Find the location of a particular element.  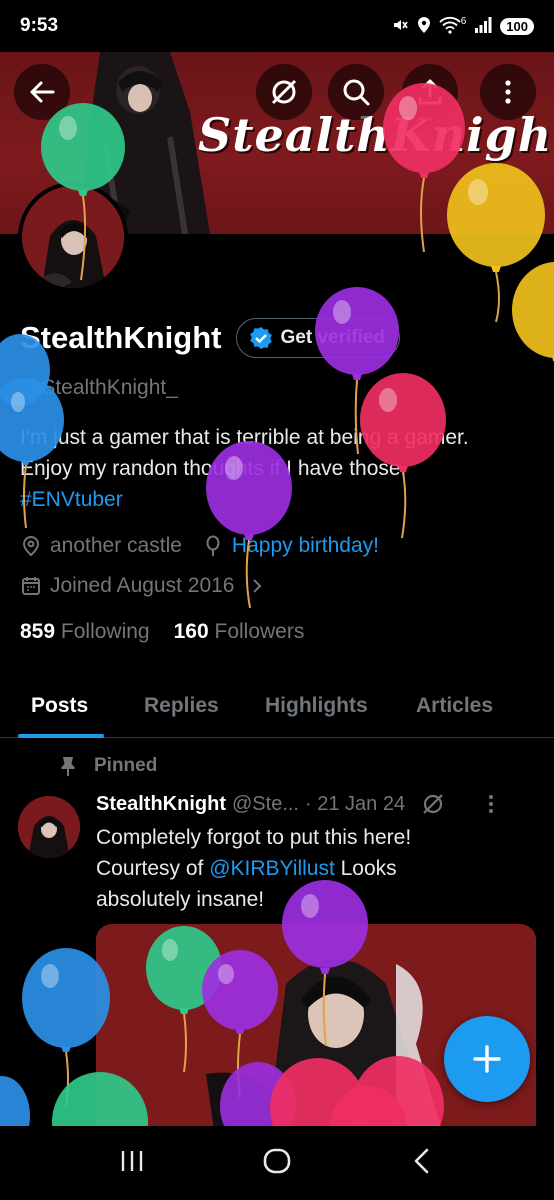

post-author-avatar is located at coordinates (49, 827).